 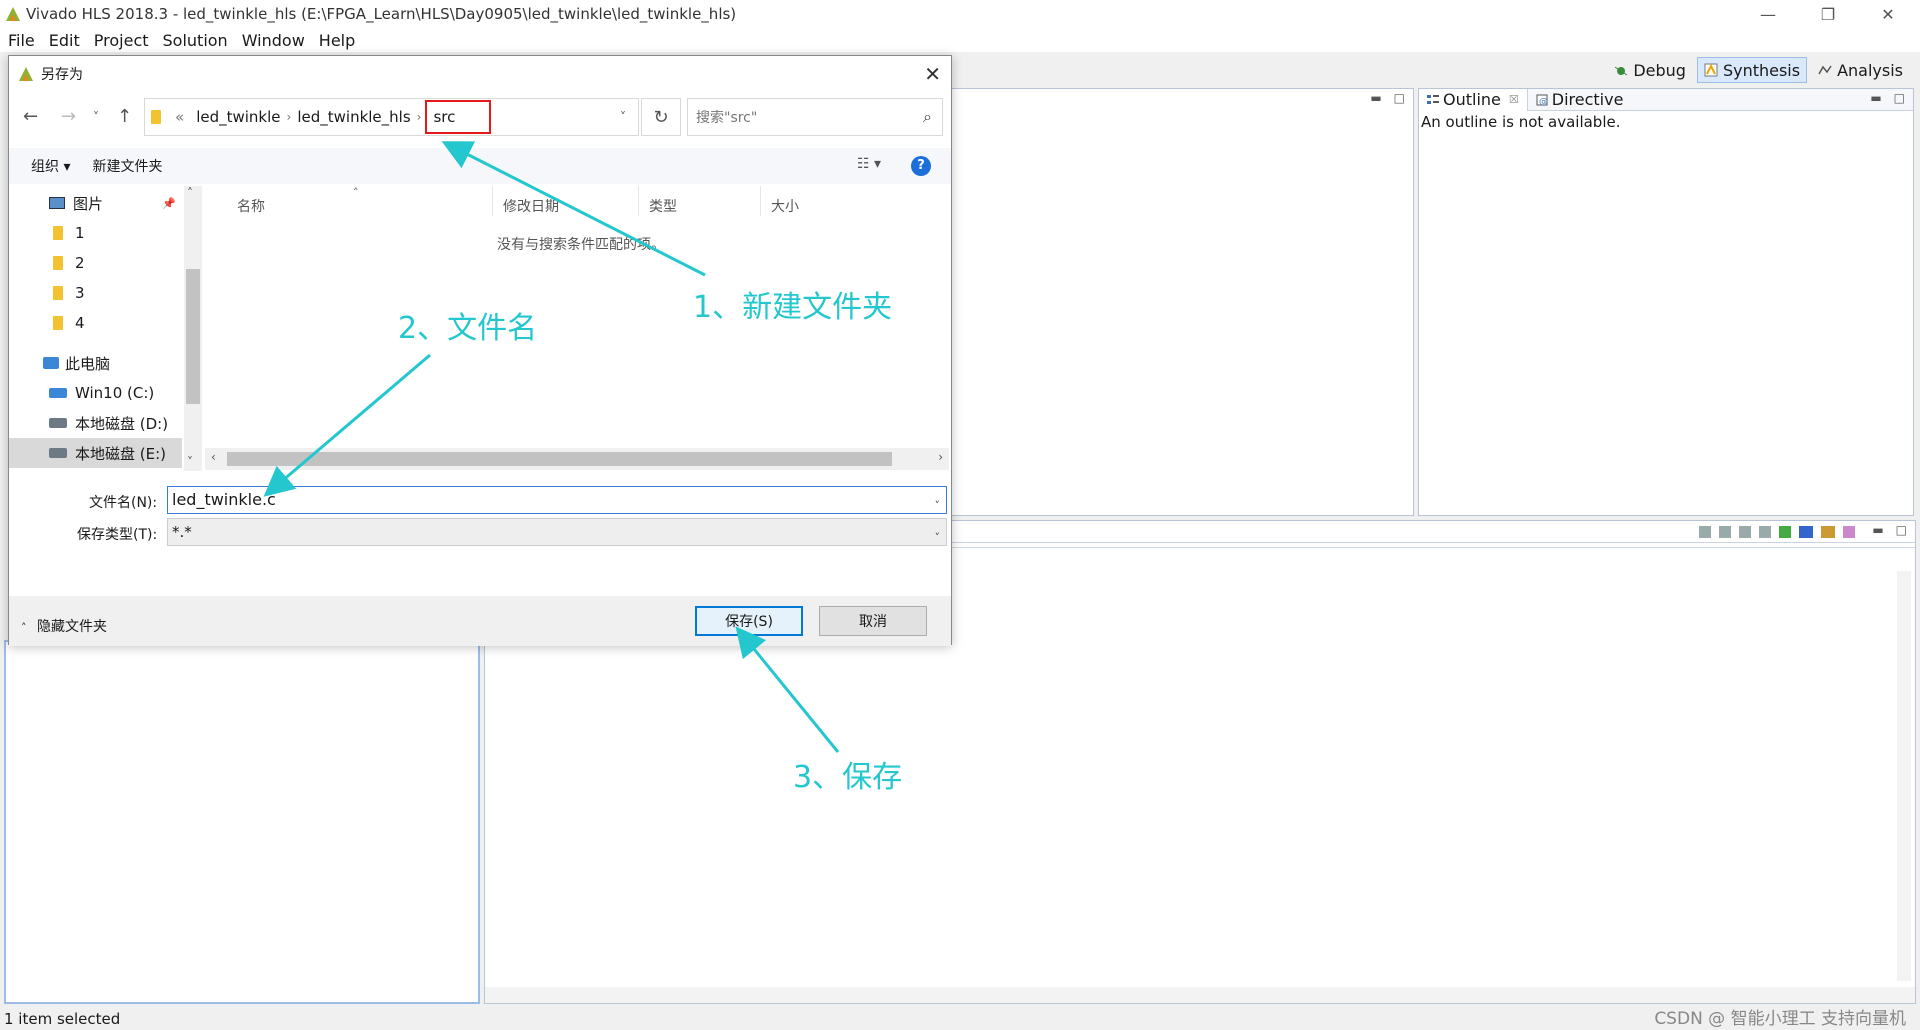 What do you see at coordinates (848, 777) in the screenshot?
I see `annotation-step3: 3、保存` at bounding box center [848, 777].